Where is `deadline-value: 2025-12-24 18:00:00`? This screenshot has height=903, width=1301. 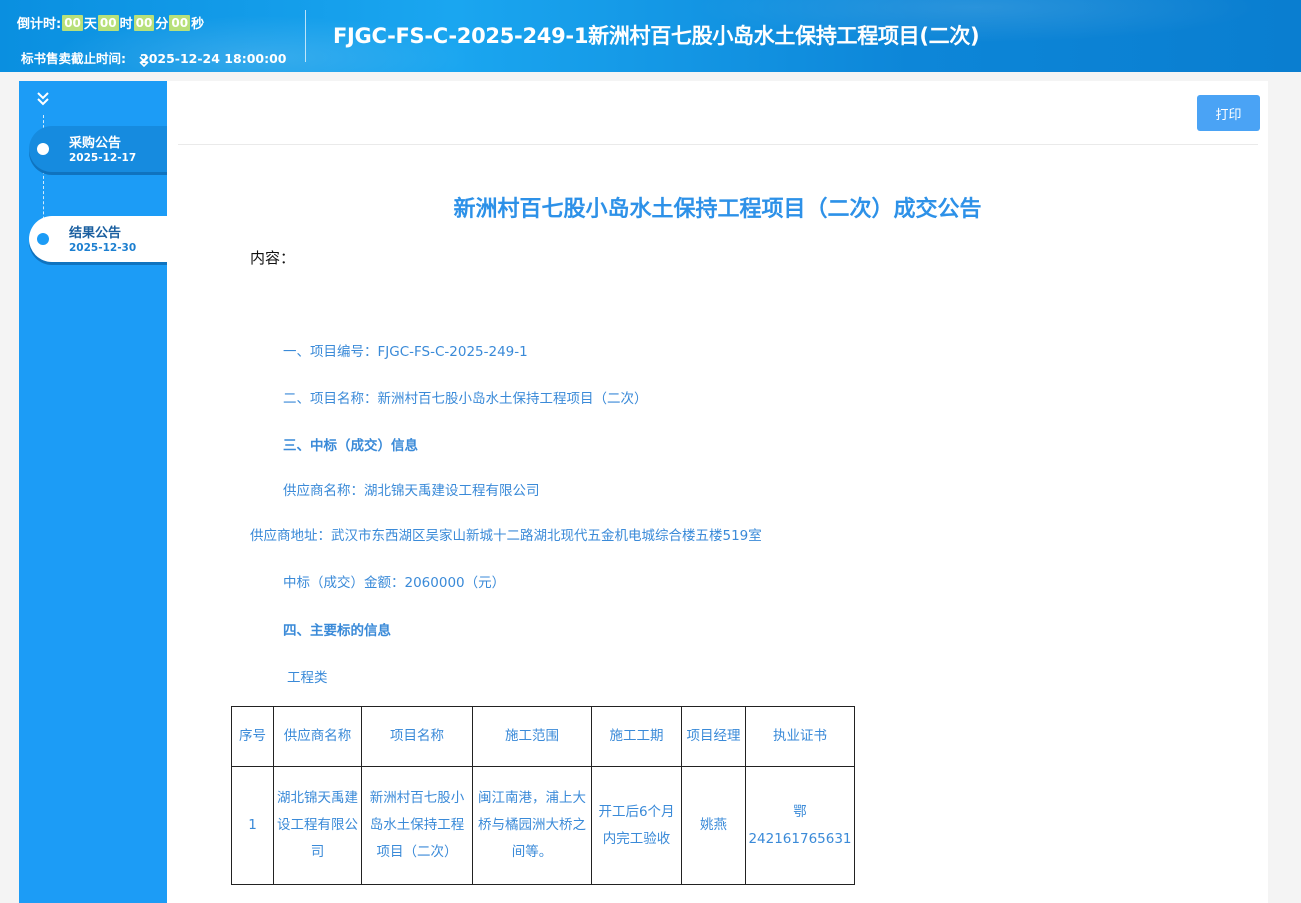 deadline-value: 2025-12-24 18:00:00 is located at coordinates (213, 58).